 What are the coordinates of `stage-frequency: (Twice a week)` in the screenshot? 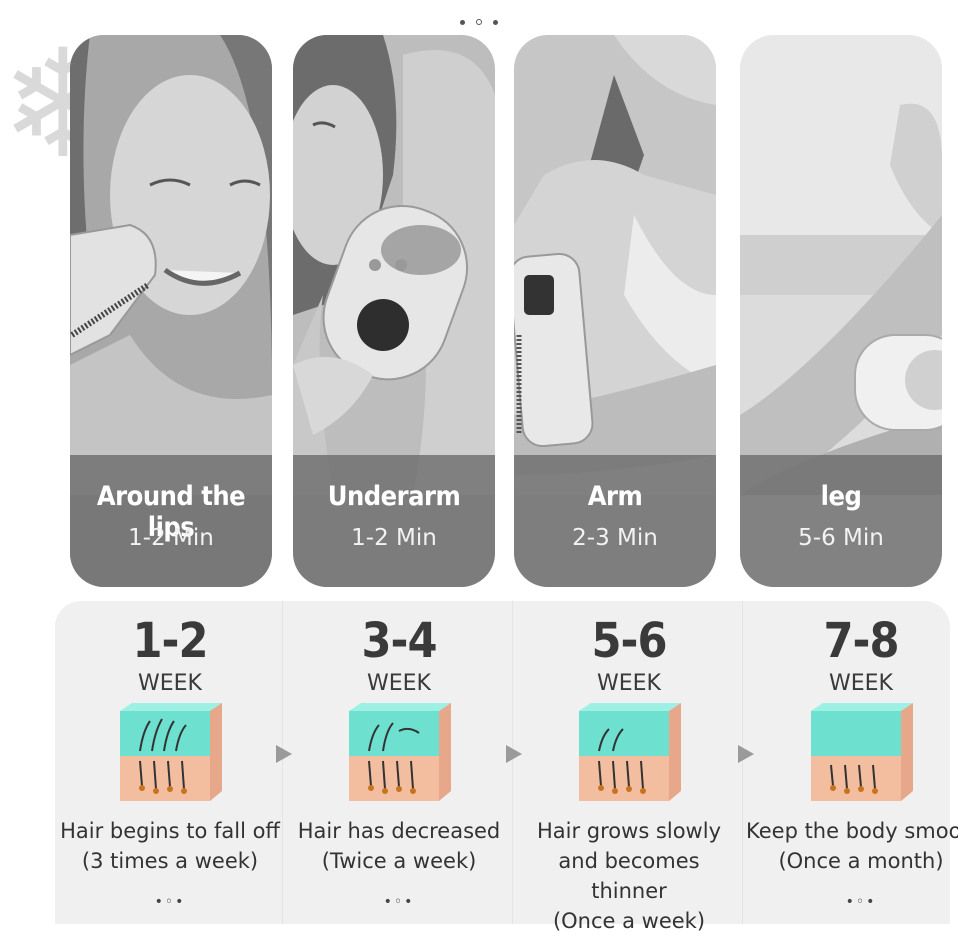 It's located at (399, 861).